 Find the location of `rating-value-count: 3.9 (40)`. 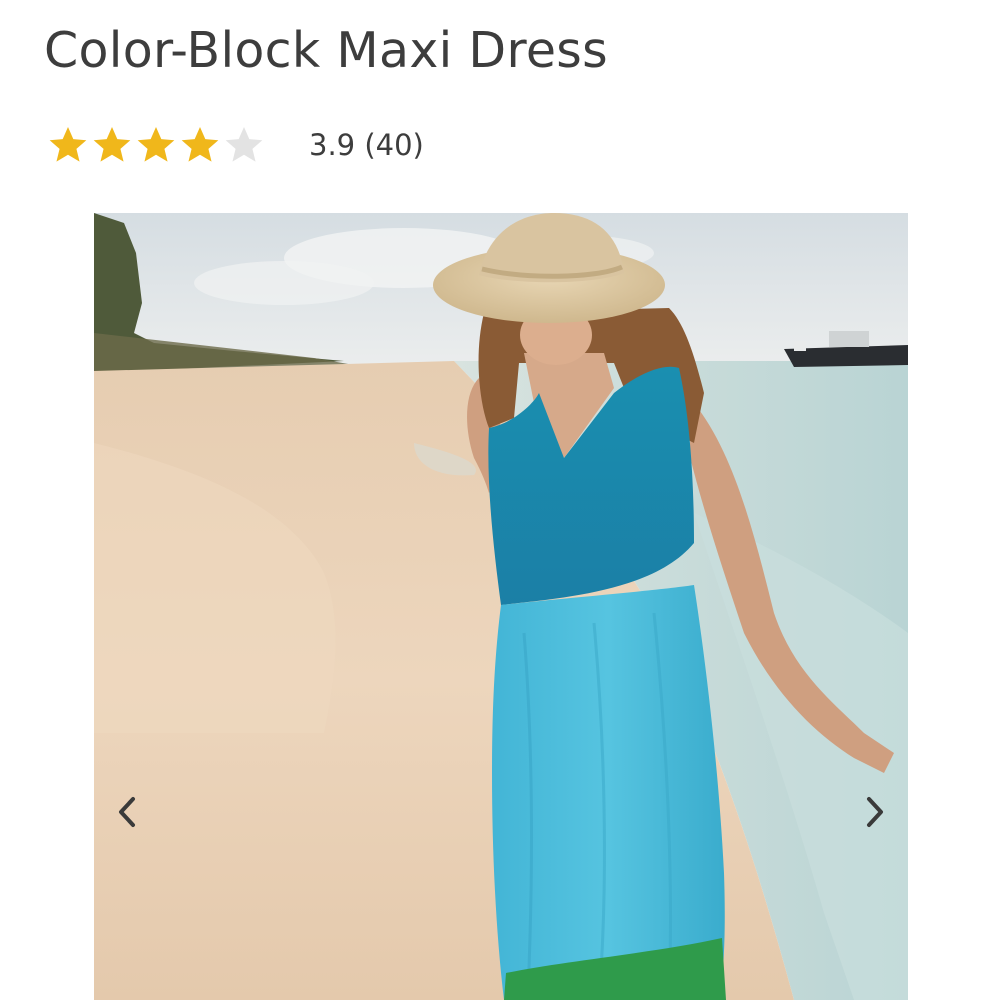

rating-value-count: 3.9 (40) is located at coordinates (366, 145).